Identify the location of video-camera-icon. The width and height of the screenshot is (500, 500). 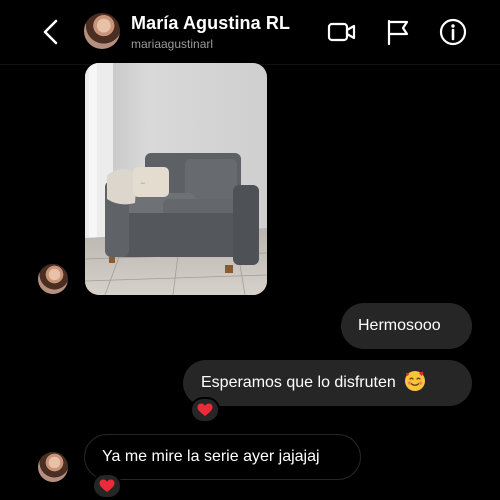
(341, 32).